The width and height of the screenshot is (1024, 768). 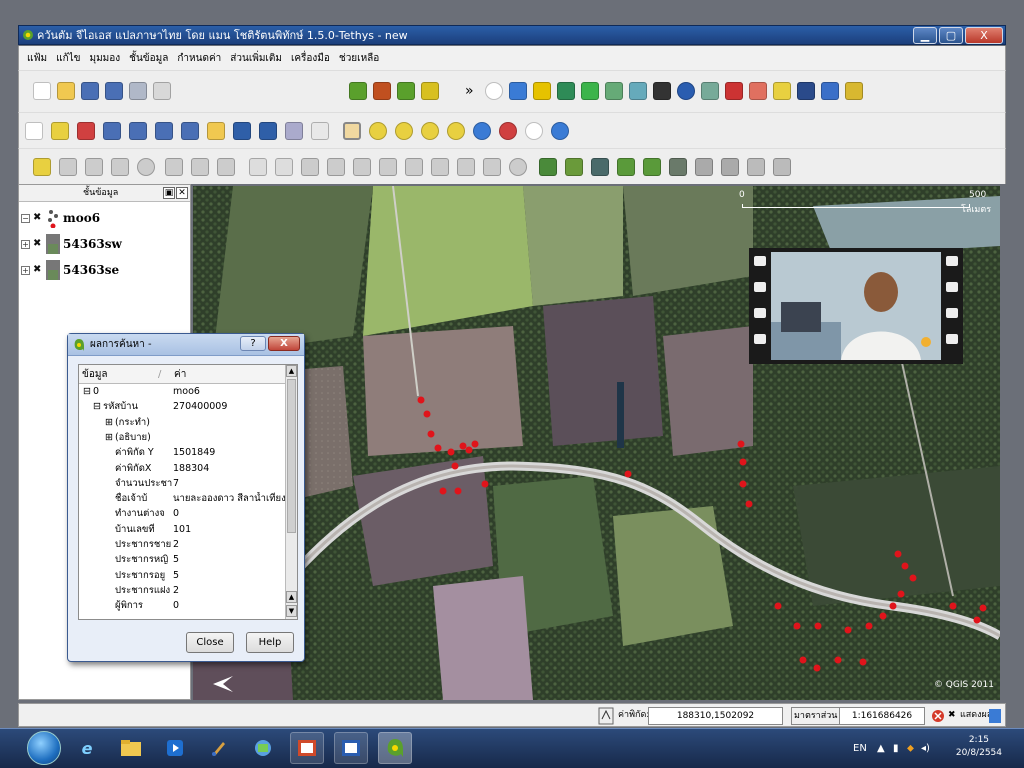 I want to click on results-row: ค่าพิกัดX 188304, so click(x=183, y=468).